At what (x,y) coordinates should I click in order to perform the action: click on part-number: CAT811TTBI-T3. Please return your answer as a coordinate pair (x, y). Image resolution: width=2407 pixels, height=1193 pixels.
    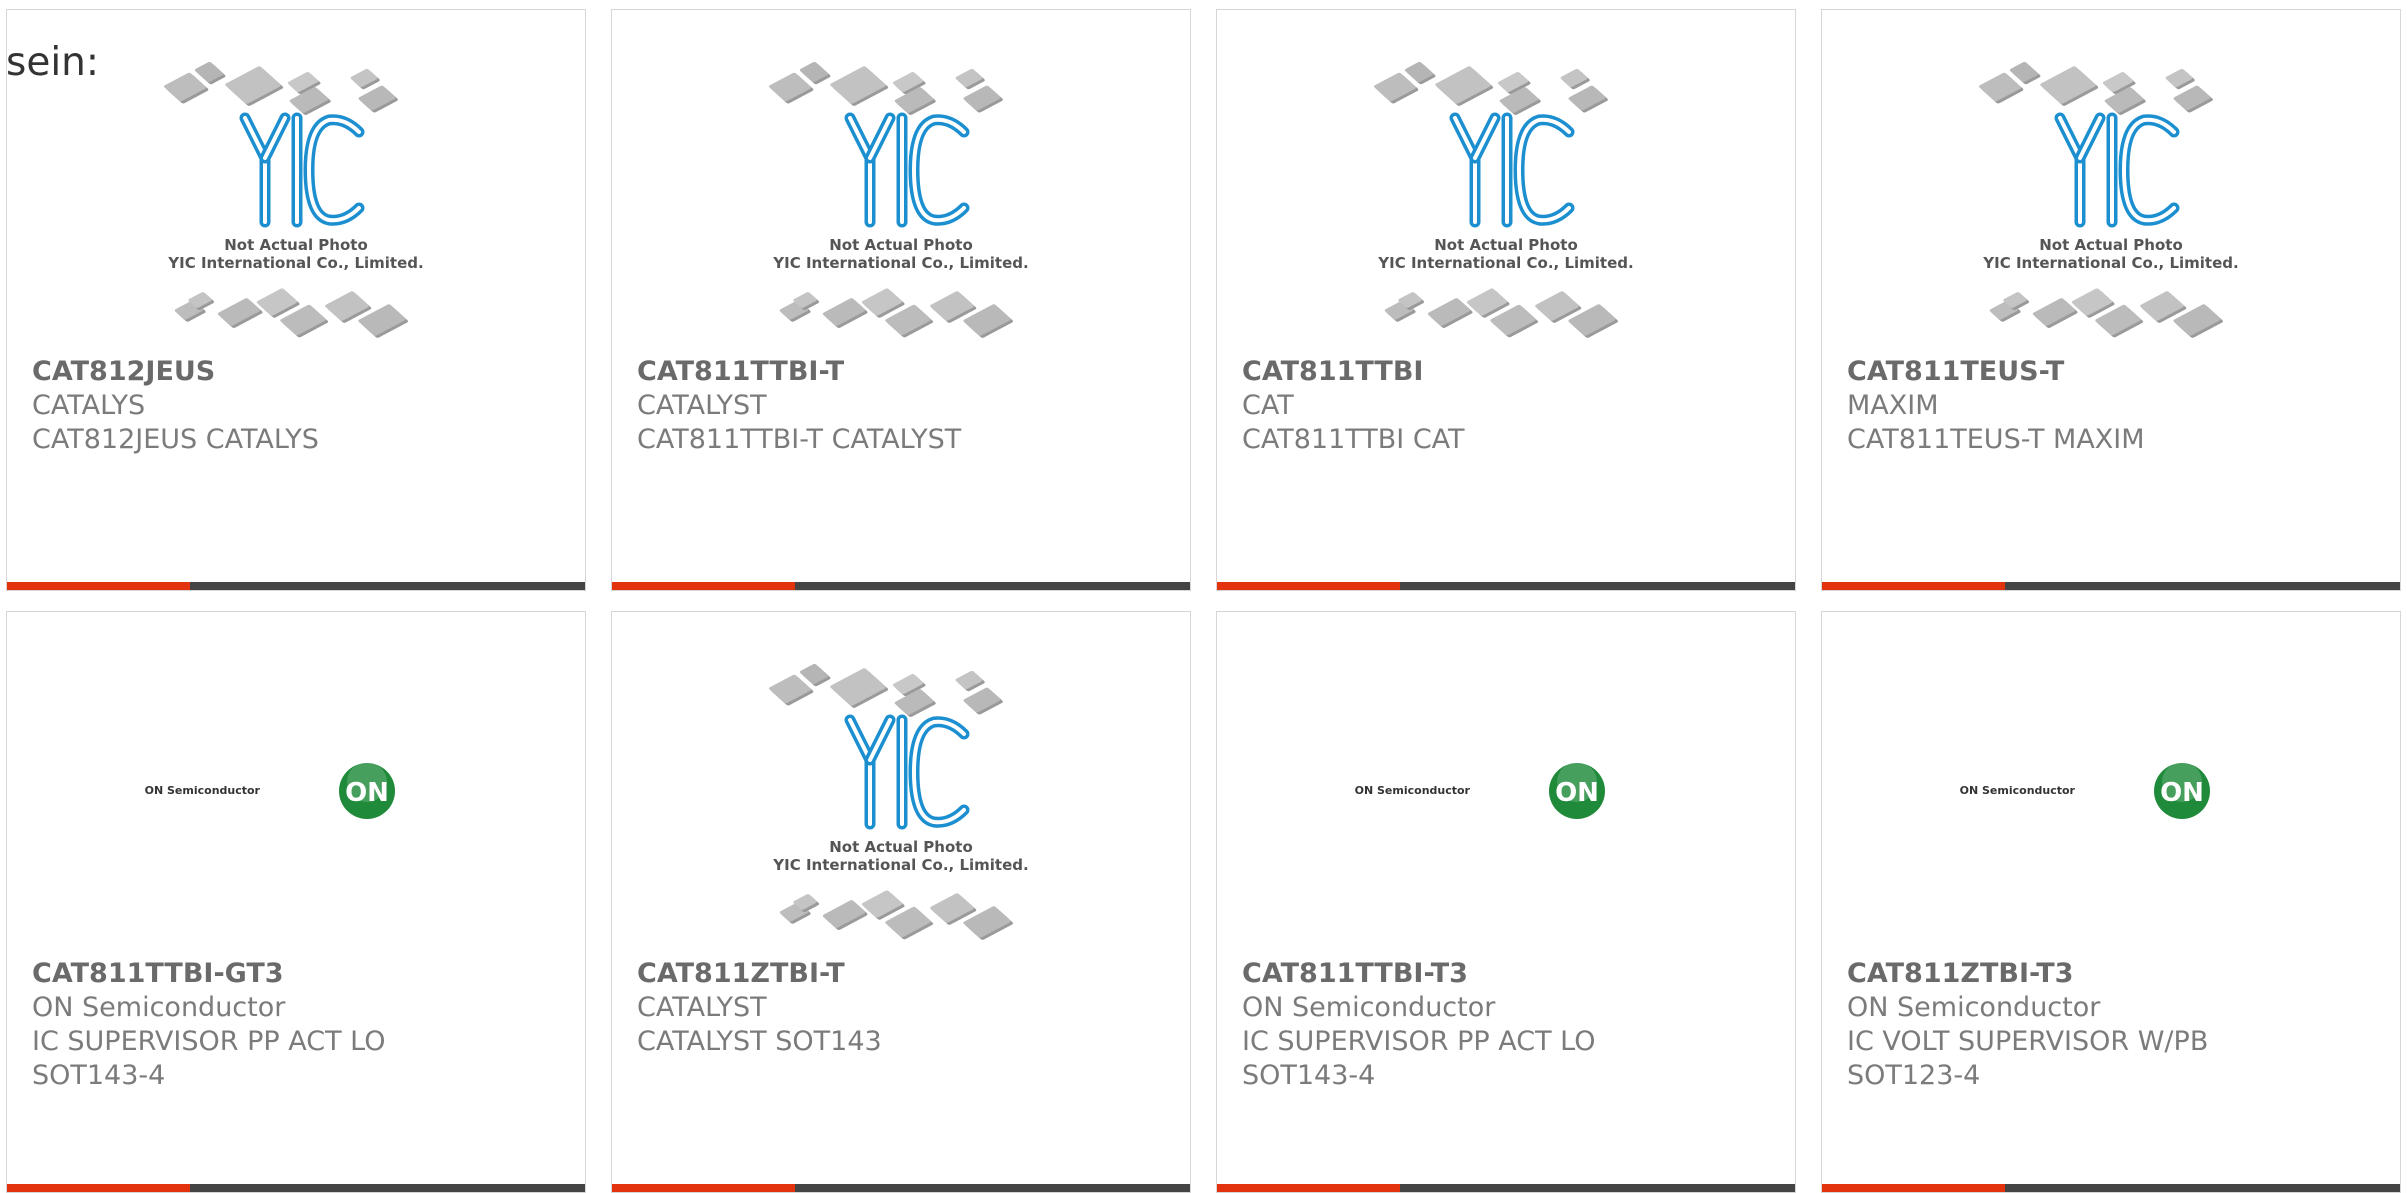
    Looking at the image, I should click on (1508, 974).